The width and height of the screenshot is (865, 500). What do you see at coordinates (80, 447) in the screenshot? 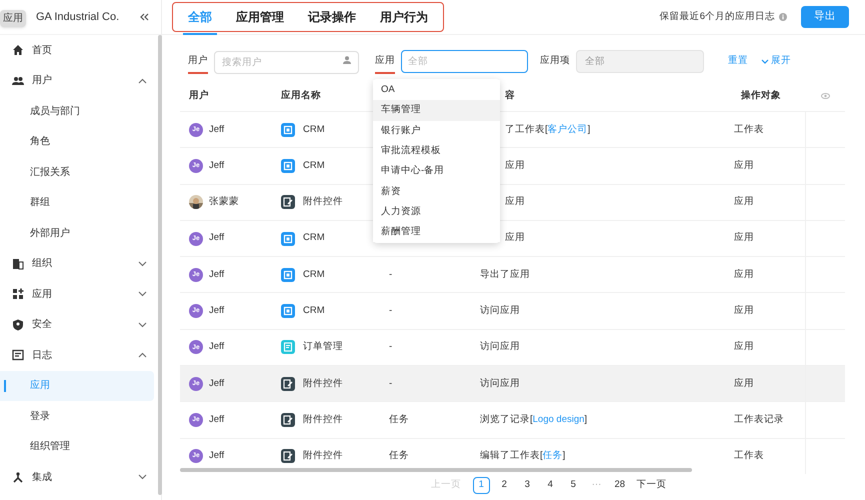
I see `sidebar-subitem: 组织管理` at bounding box center [80, 447].